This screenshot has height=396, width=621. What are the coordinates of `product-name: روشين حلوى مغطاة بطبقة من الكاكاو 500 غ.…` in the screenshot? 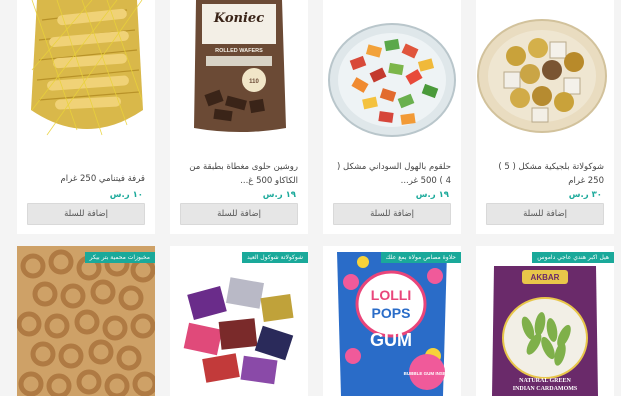 It's located at (239, 174).